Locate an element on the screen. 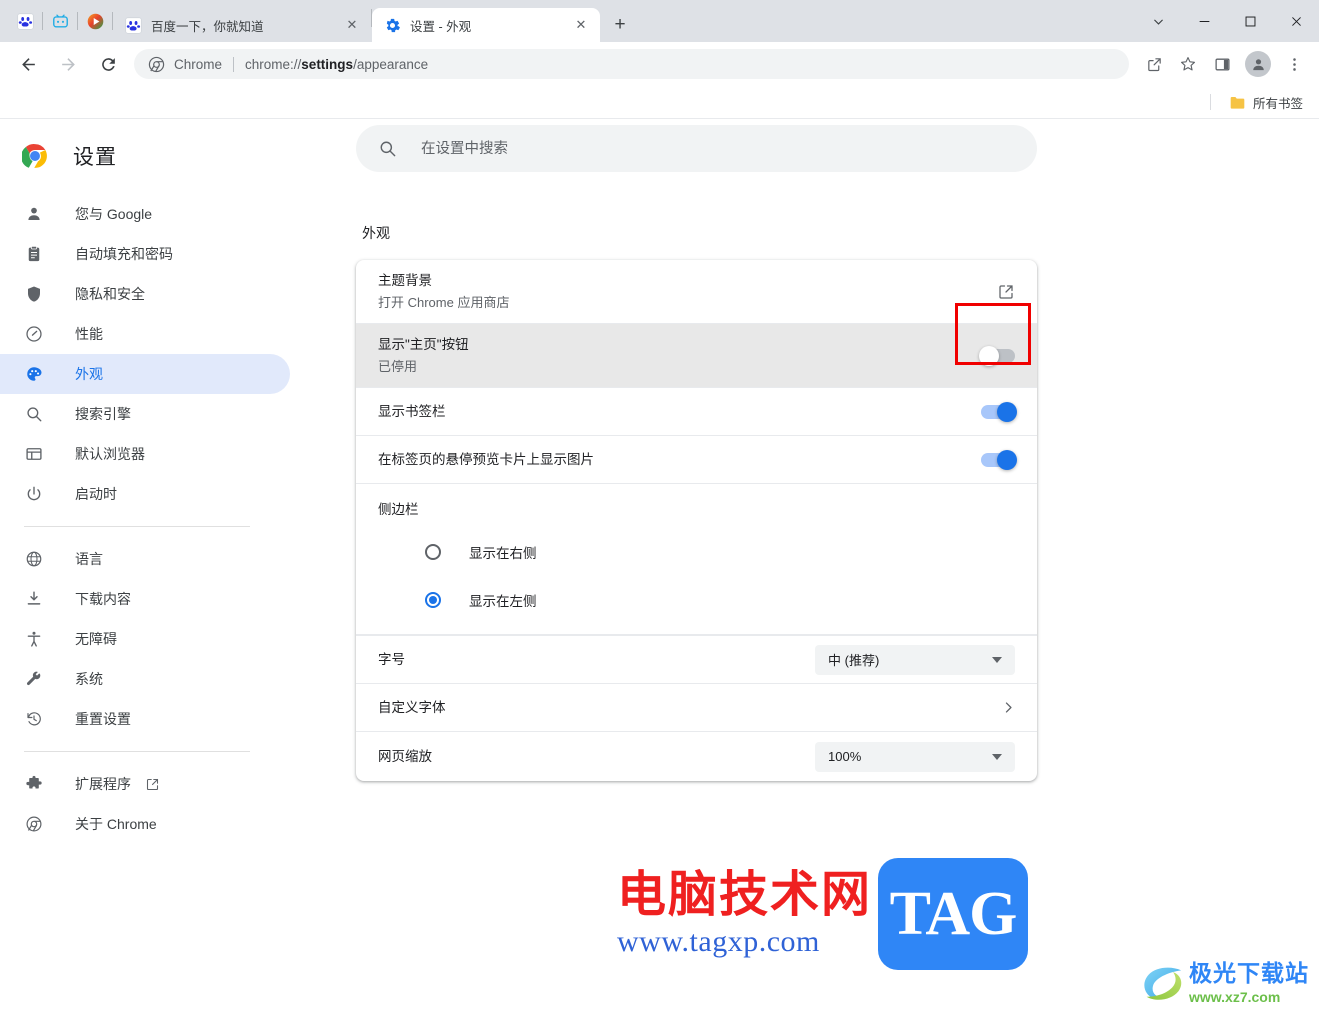 This screenshot has width=1319, height=1013. radio-option-left: 显示在左侧 is located at coordinates (696, 600).